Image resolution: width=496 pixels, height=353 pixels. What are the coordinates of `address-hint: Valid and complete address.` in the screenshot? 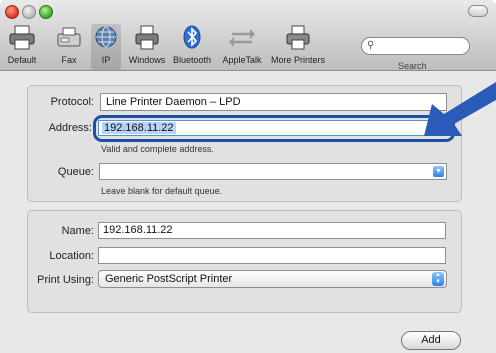 It's located at (157, 149).